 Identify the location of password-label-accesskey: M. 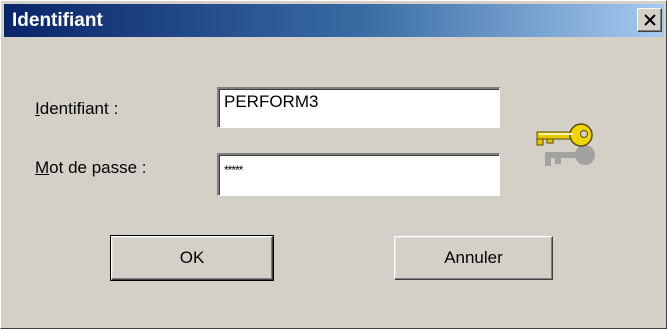
(42, 167).